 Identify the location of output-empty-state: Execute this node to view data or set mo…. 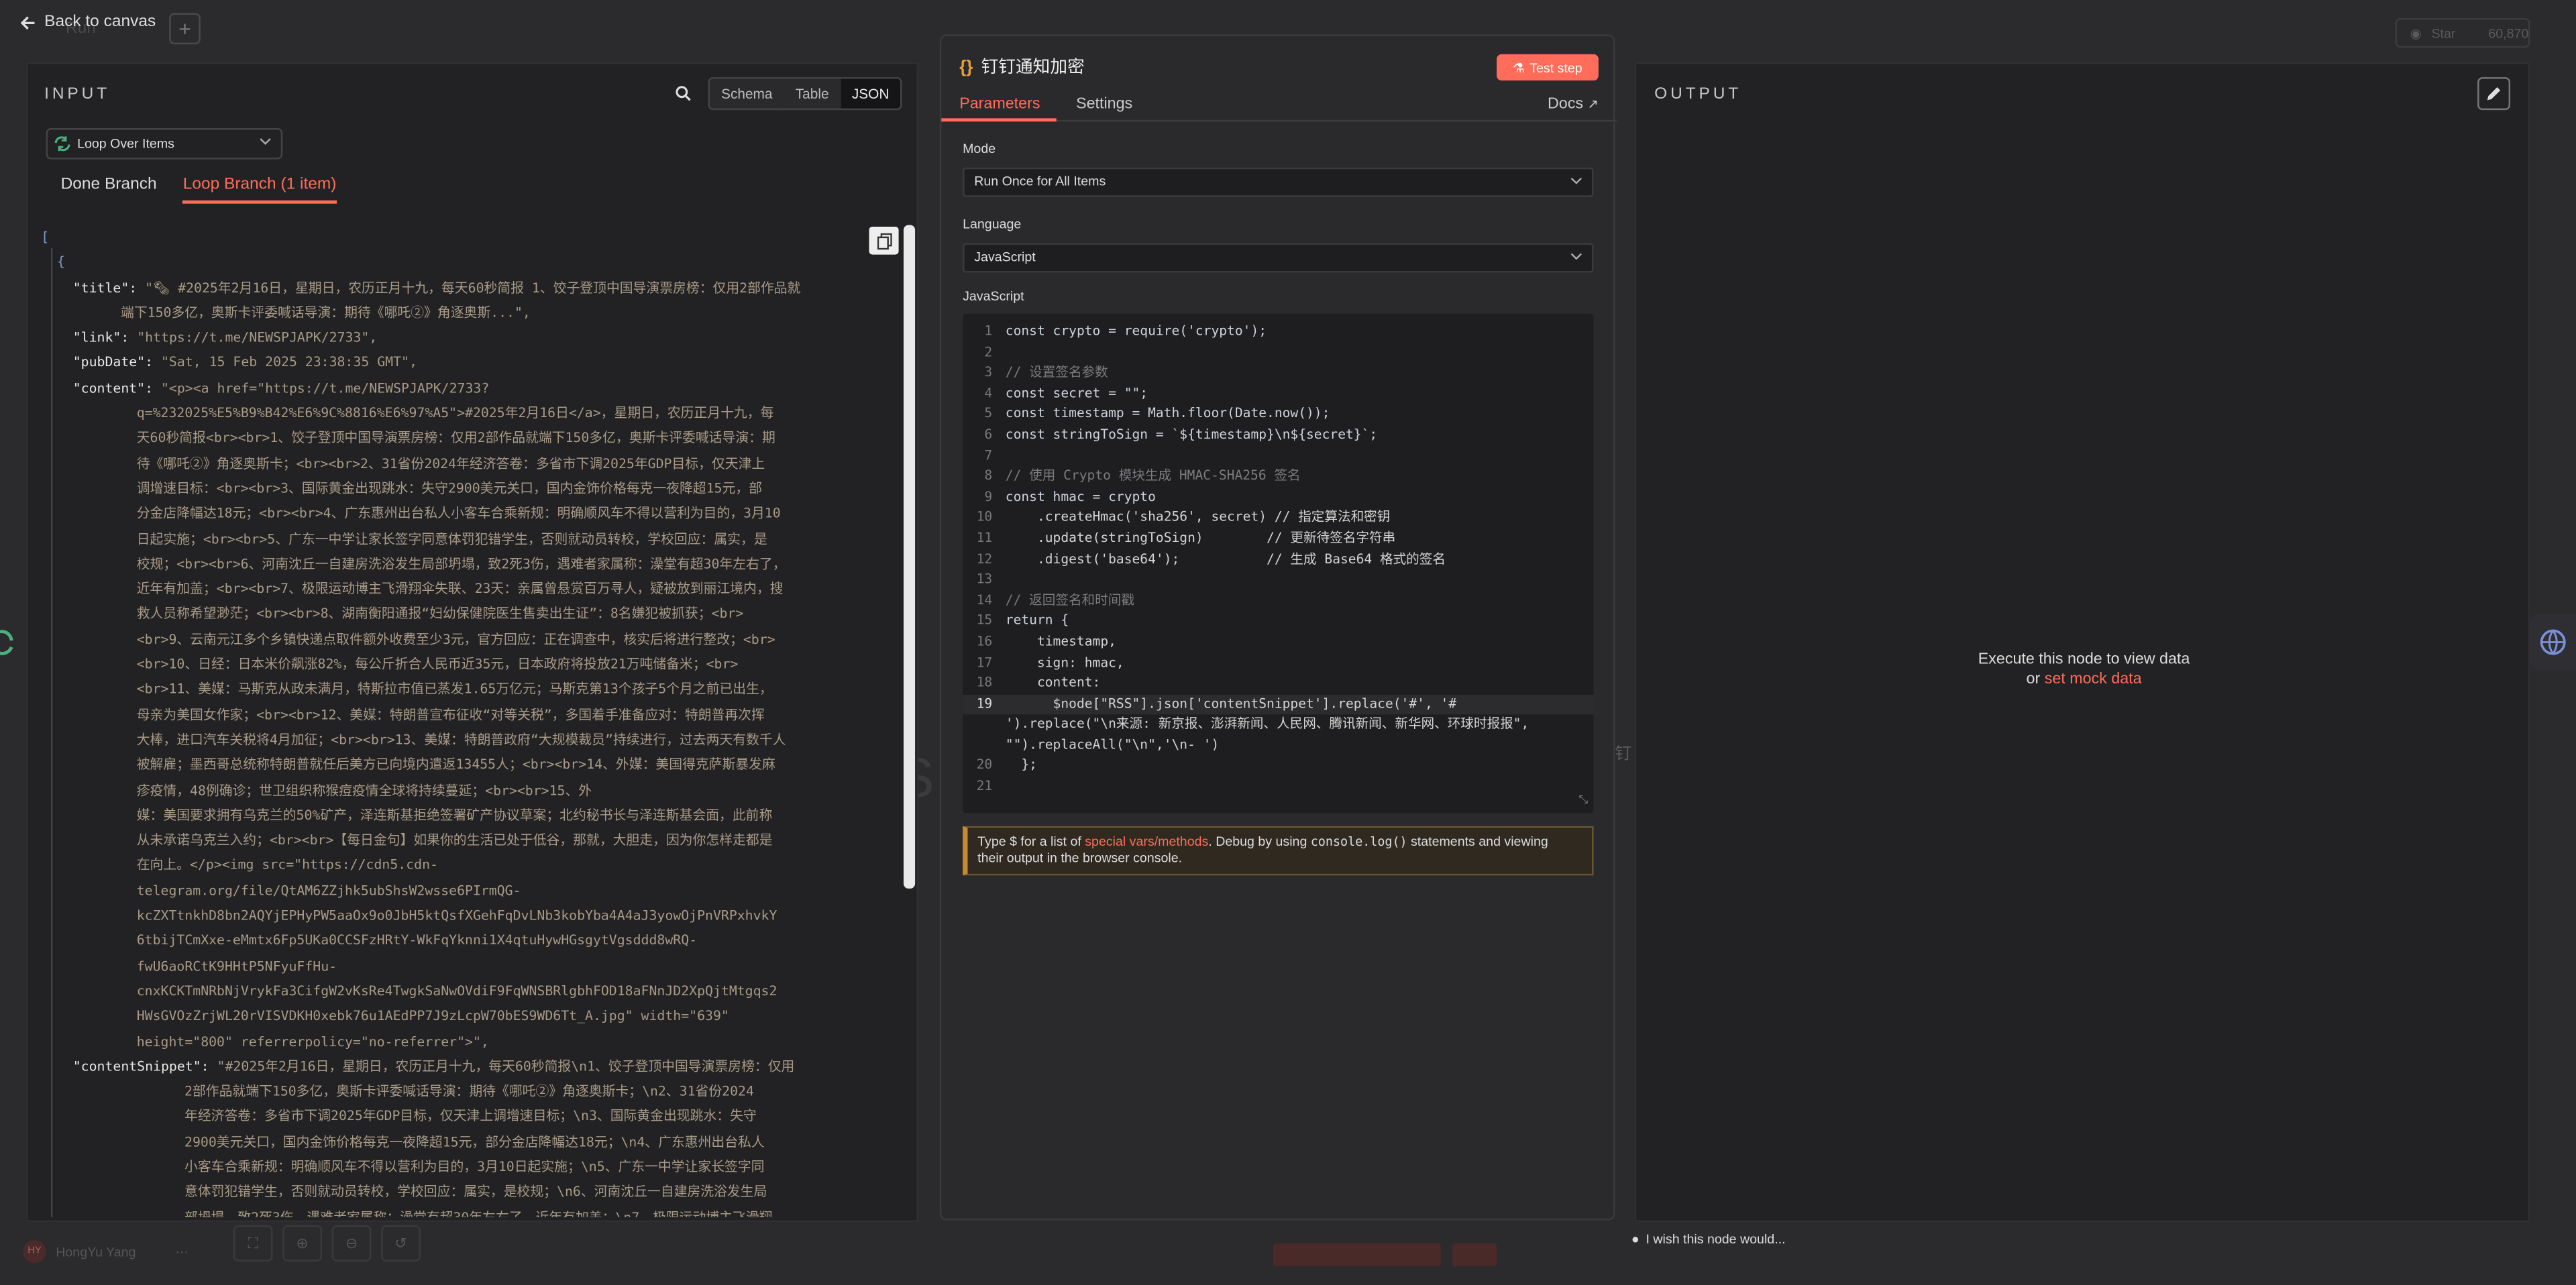
(2084, 670).